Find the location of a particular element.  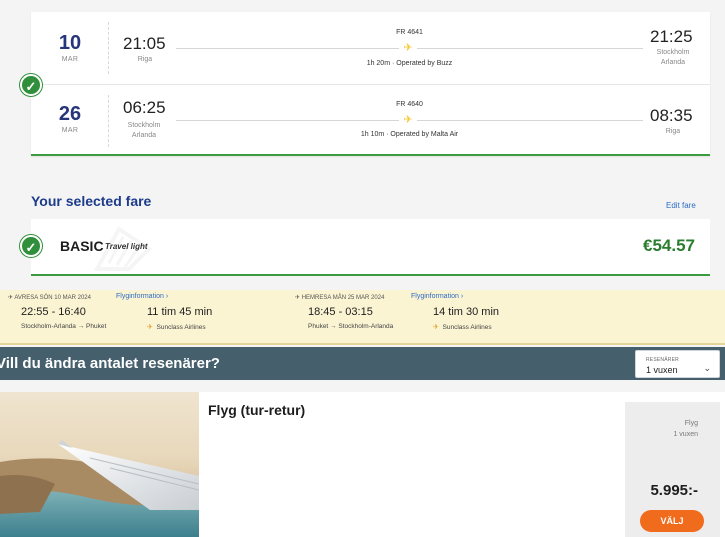

price-box: Flyg 1 vuxen 5.995:- VÄLJ is located at coordinates (672, 469).